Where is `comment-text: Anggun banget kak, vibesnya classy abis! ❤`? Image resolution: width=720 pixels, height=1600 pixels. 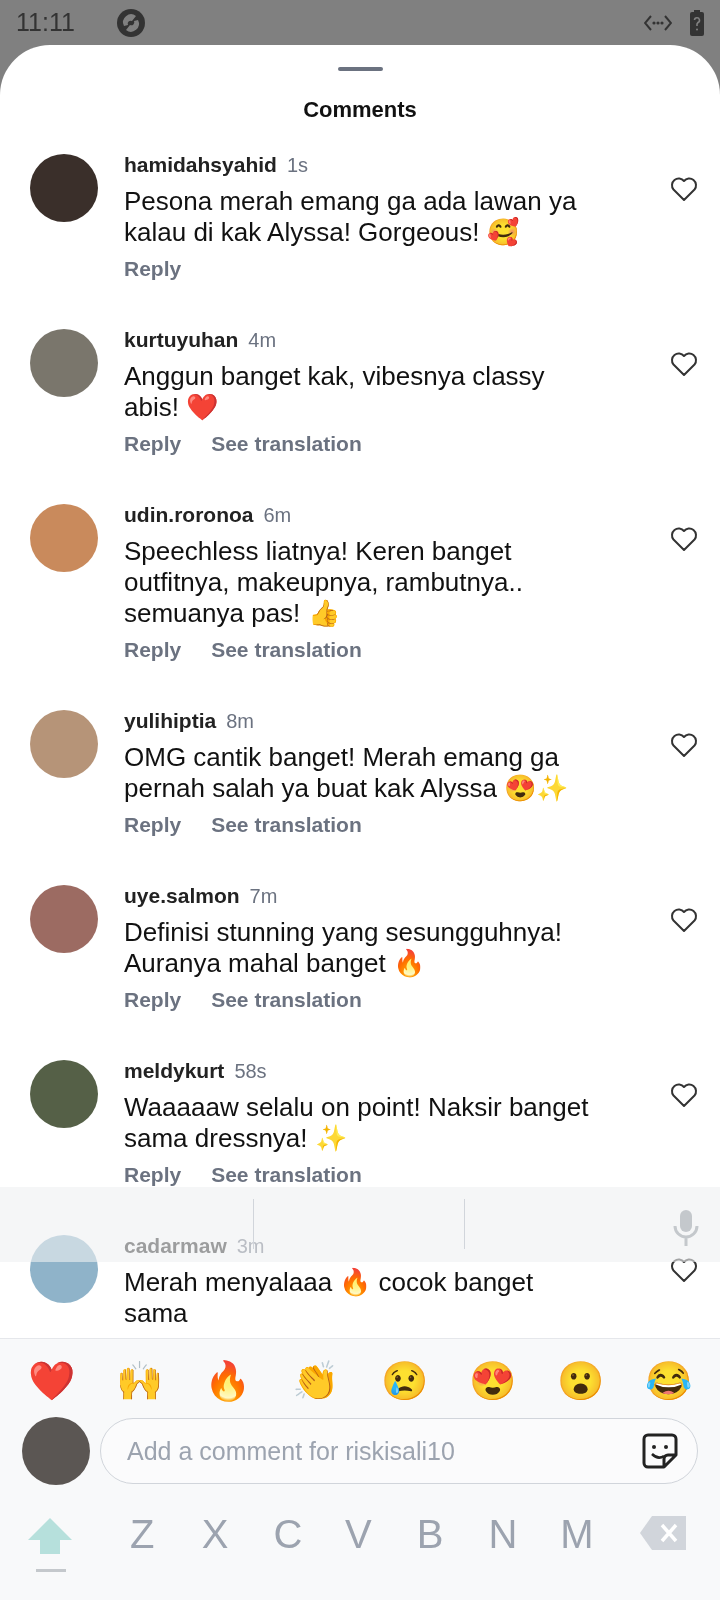
comment-text: Anggun banget kak, vibesnya classy abis! ❤ is located at coordinates (335, 392).